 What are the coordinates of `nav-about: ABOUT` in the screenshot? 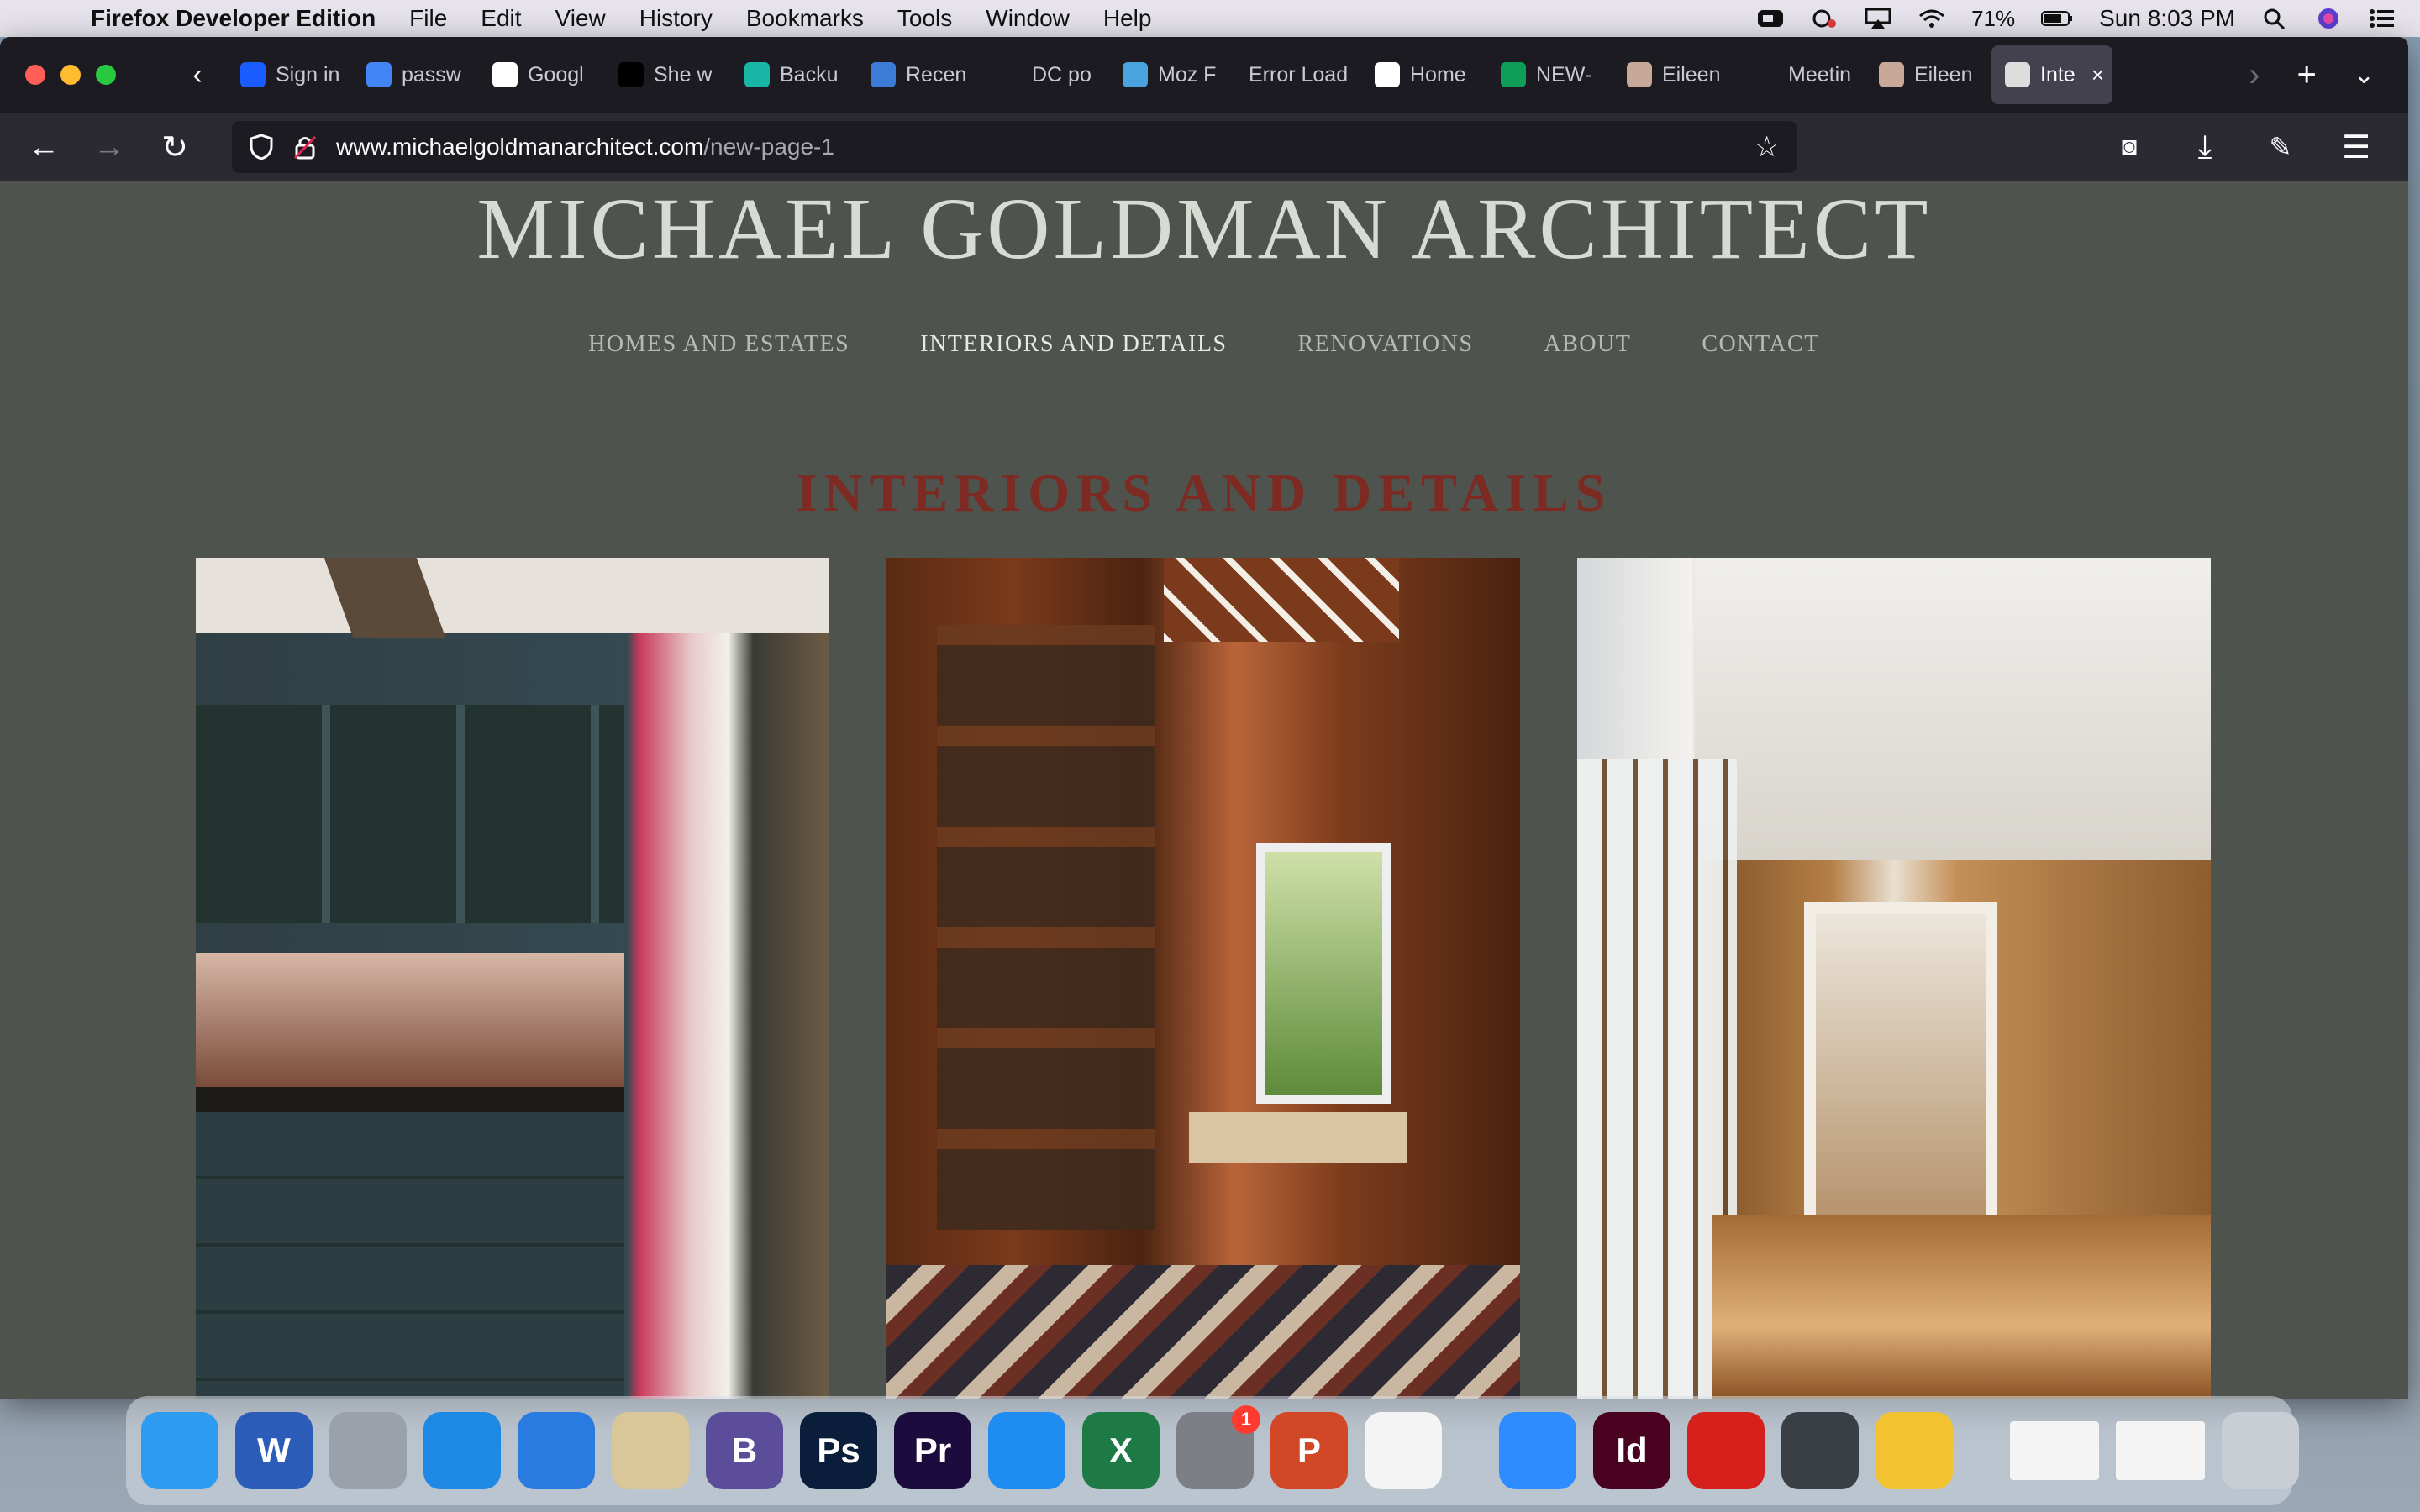 It's located at (1588, 344).